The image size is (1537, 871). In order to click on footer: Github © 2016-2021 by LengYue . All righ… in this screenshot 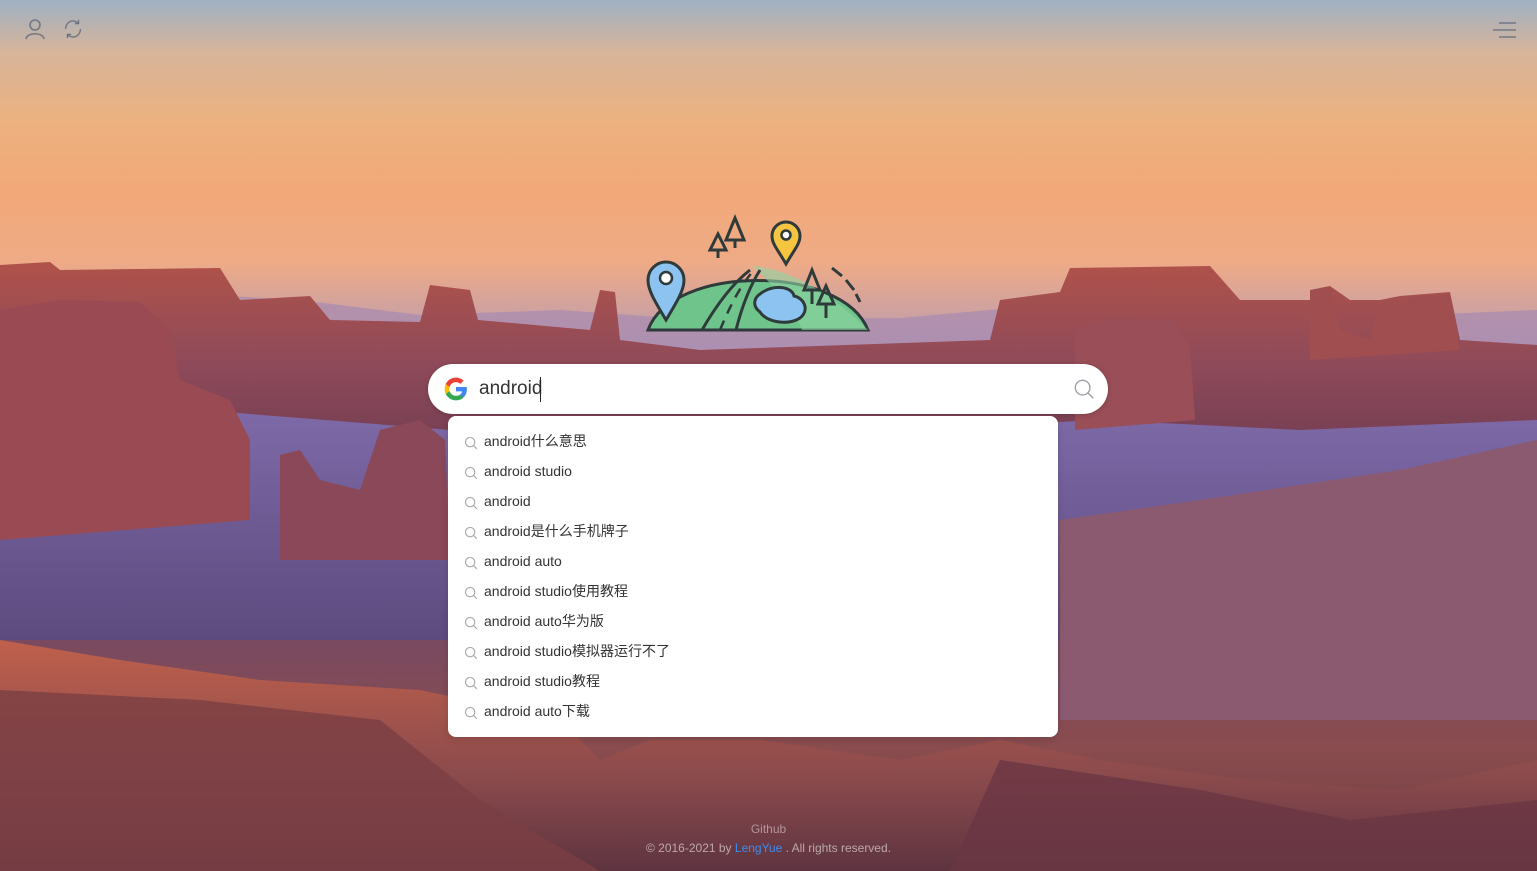, I will do `click(768, 838)`.